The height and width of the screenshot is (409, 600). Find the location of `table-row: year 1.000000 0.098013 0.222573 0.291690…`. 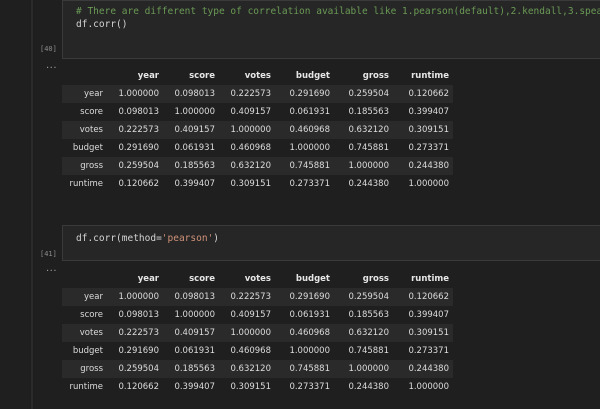

table-row: year 1.000000 0.098013 0.222573 0.291690… is located at coordinates (257, 94).